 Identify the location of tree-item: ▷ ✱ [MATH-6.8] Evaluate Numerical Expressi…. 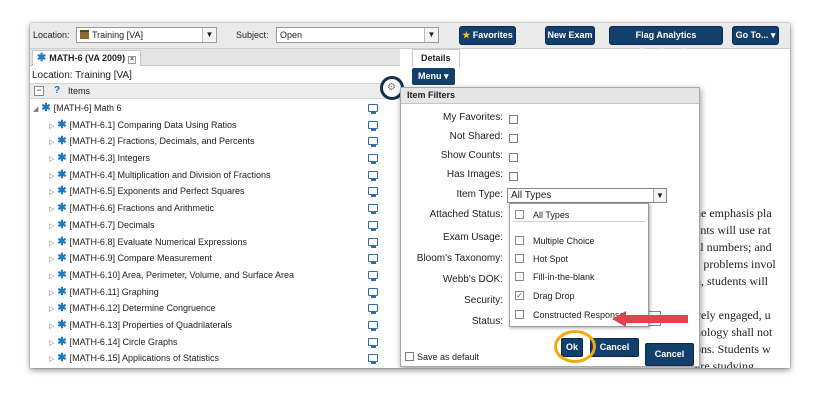
(215, 242).